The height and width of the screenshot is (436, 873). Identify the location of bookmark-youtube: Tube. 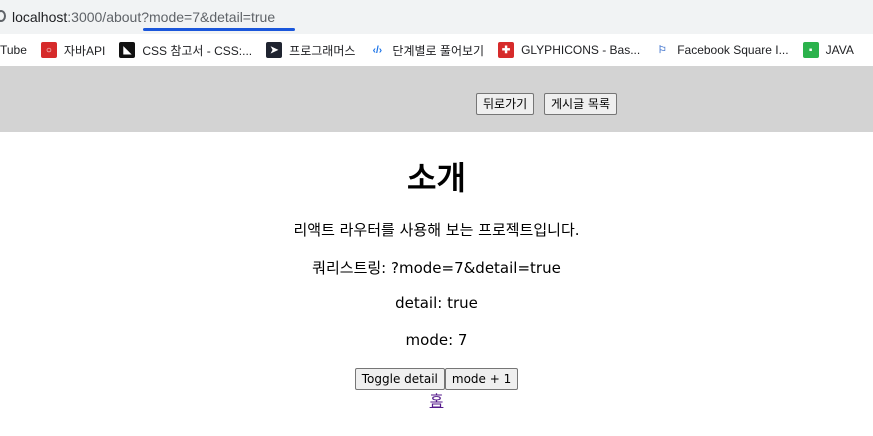
(17, 50).